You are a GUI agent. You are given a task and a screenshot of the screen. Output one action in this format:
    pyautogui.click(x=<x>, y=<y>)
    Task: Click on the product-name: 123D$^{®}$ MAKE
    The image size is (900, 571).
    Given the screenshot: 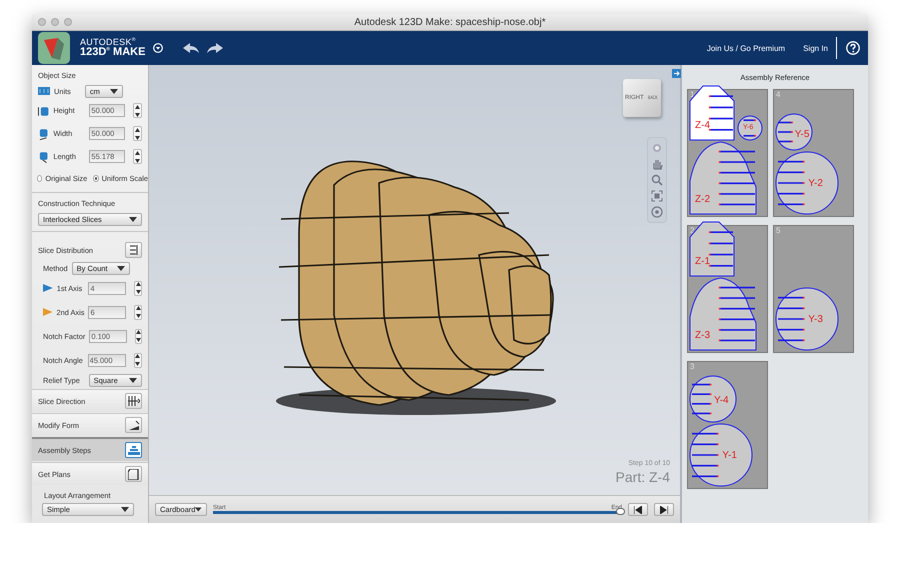 What is the action you would take?
    pyautogui.click(x=113, y=52)
    